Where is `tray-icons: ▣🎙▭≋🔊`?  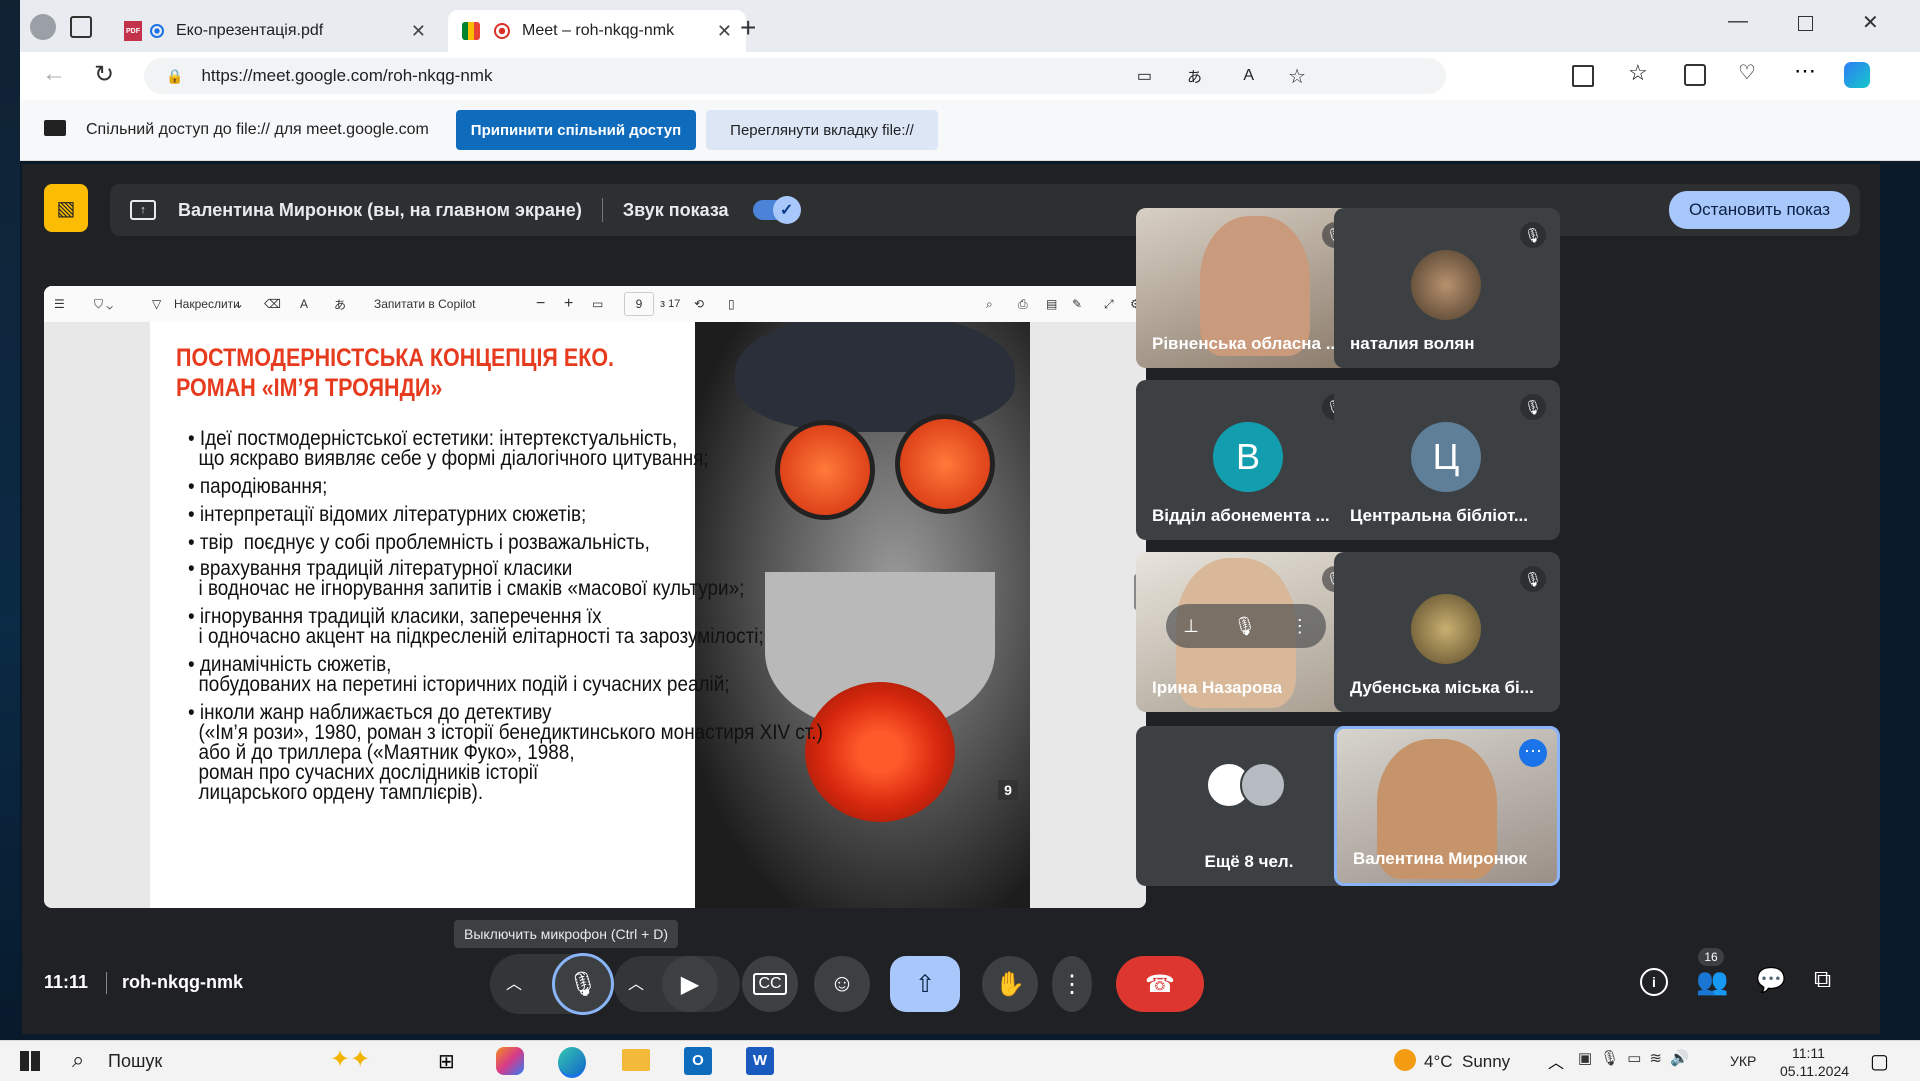 tray-icons: ▣🎙▭≋🔊 is located at coordinates (1637, 1058).